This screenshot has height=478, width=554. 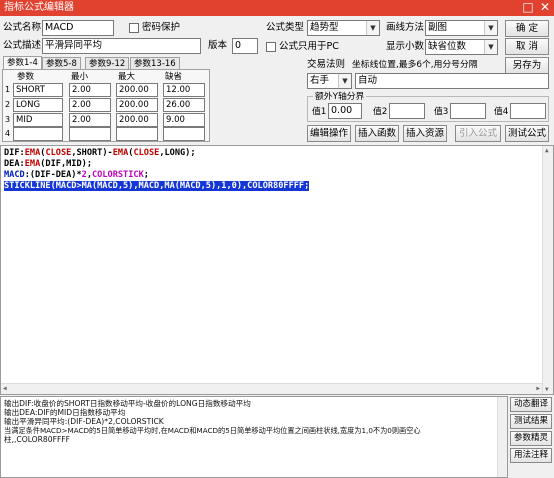 I want to click on formula-desc-label: 公式描述, so click(x=22, y=45).